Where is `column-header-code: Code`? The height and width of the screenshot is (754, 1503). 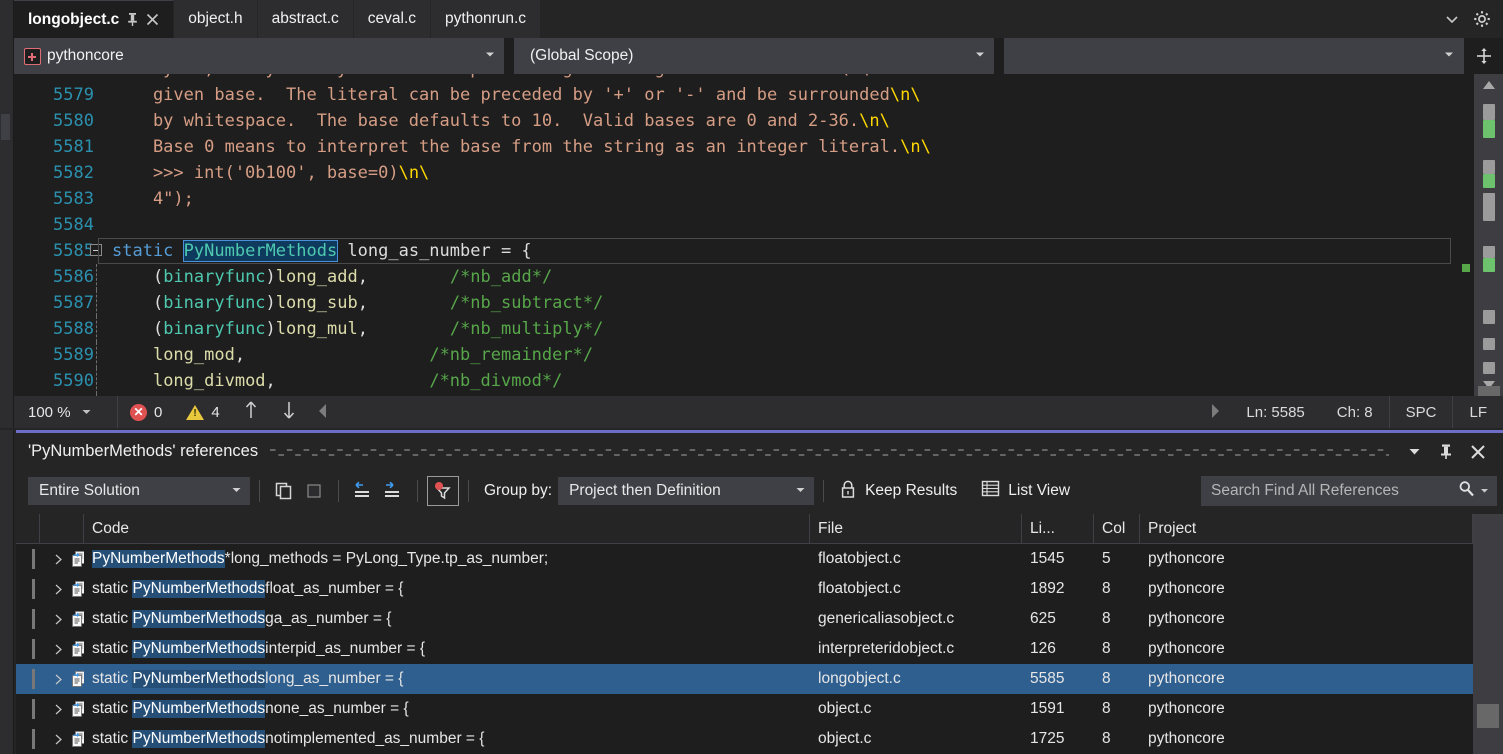 column-header-code: Code is located at coordinates (447, 528).